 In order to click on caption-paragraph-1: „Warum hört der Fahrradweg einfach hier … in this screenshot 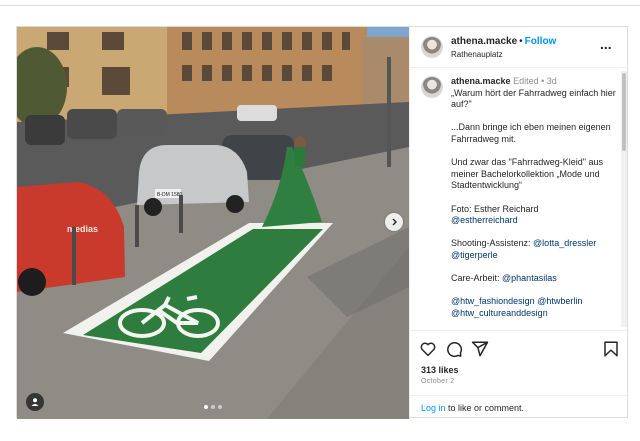, I will do `click(535, 98)`.